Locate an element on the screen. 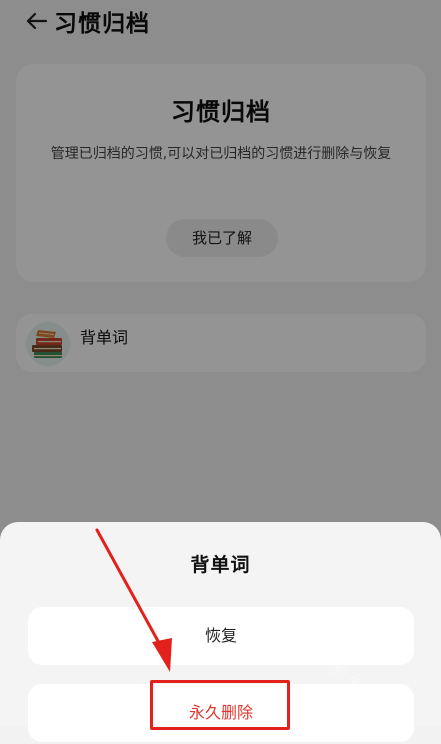  restore-button: 恢复 is located at coordinates (221, 636).